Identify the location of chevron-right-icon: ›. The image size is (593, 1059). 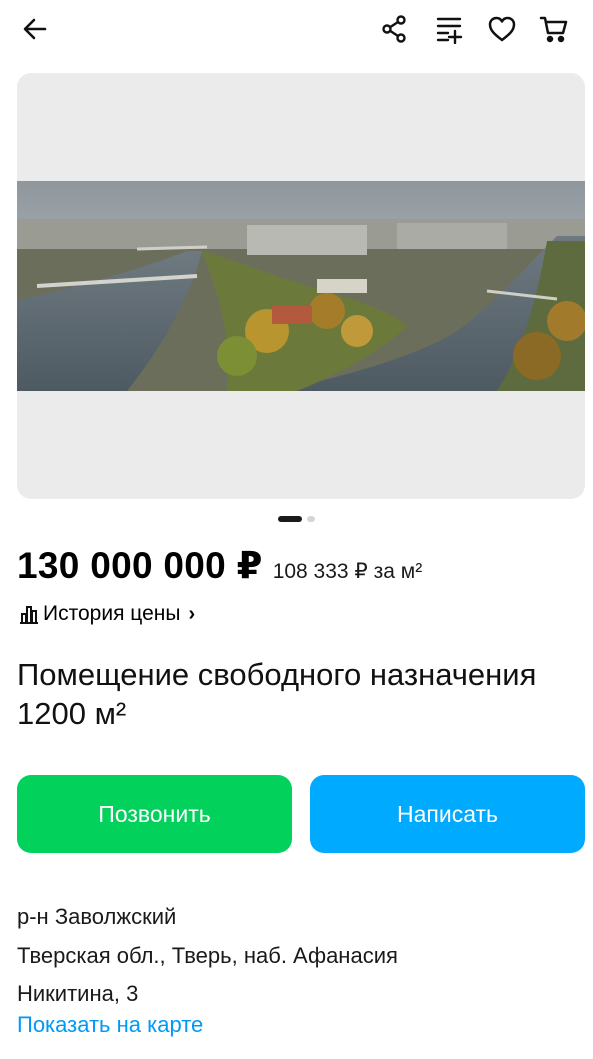
(192, 613).